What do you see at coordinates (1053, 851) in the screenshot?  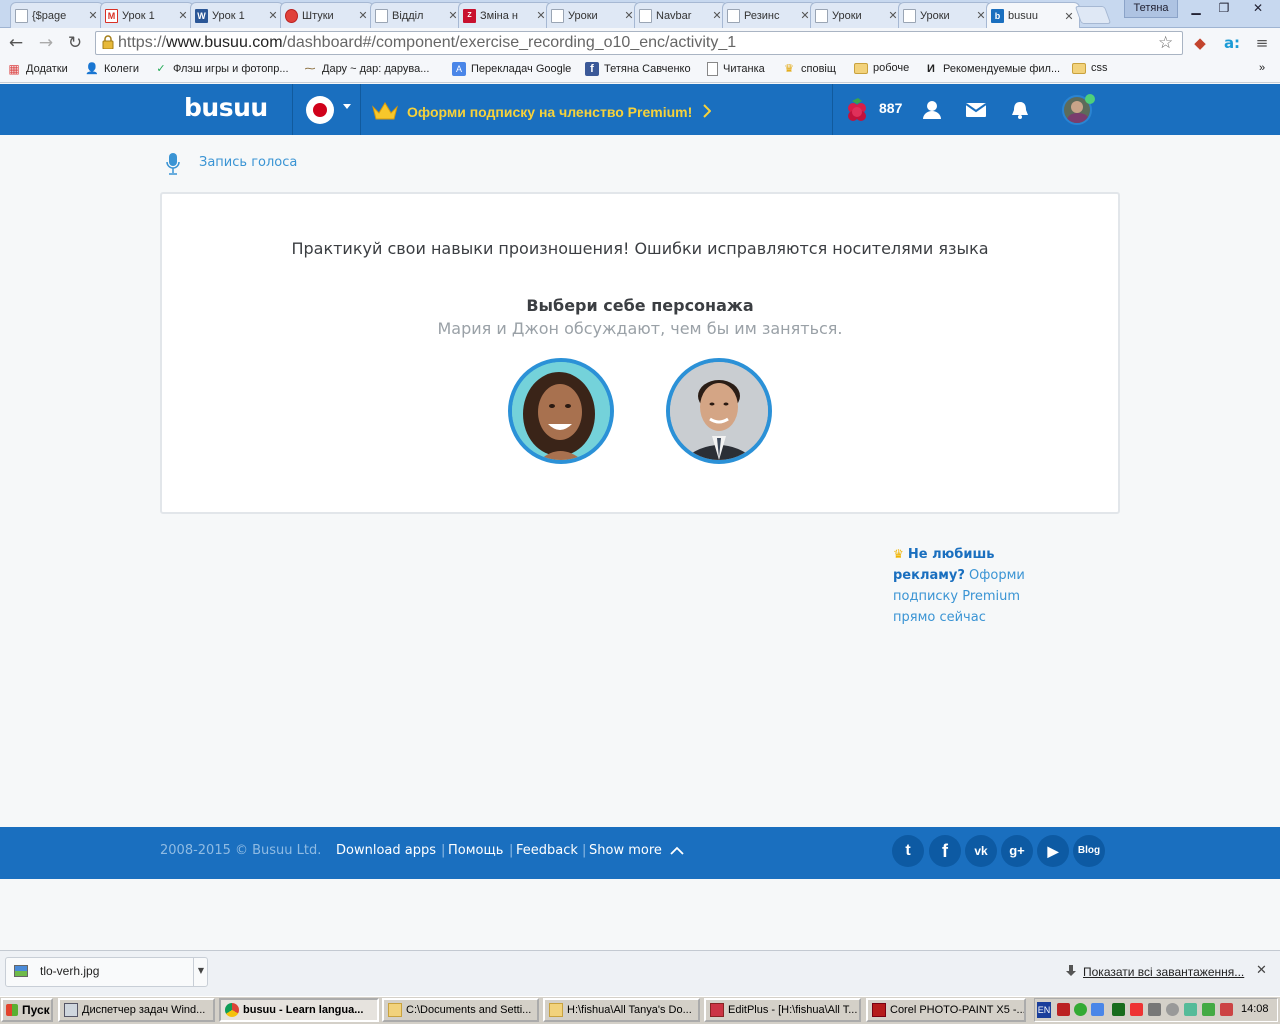 I see `youtube-icon: ▶` at bounding box center [1053, 851].